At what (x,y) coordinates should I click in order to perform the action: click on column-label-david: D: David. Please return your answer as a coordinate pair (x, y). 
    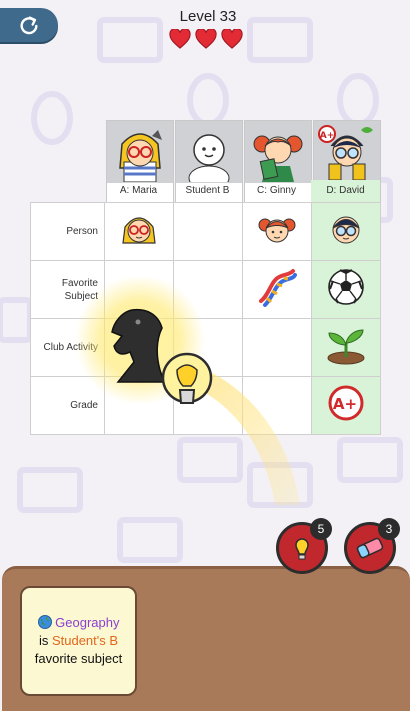
    Looking at the image, I should click on (345, 191).